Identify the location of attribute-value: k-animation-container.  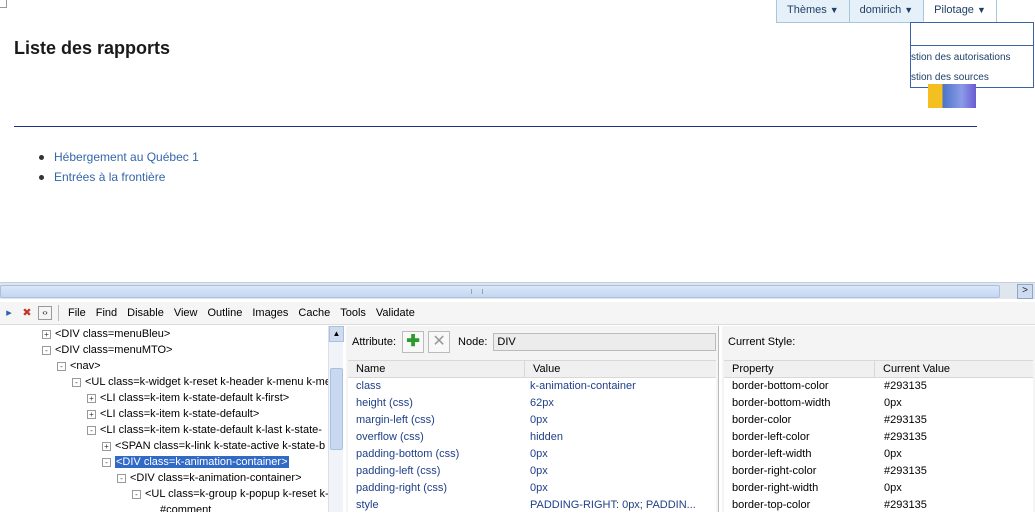
(611, 386).